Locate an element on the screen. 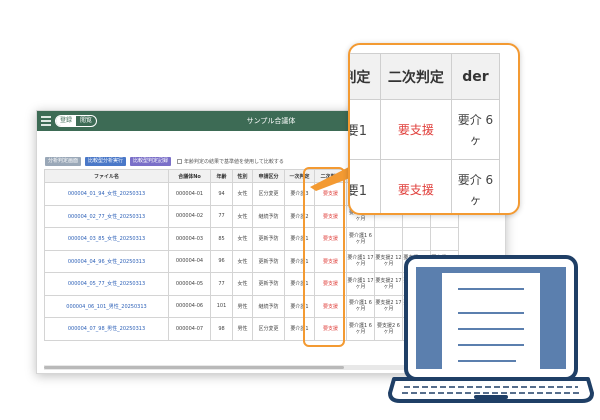  analysis-screen-button: 分析判定画面 is located at coordinates (63, 161).